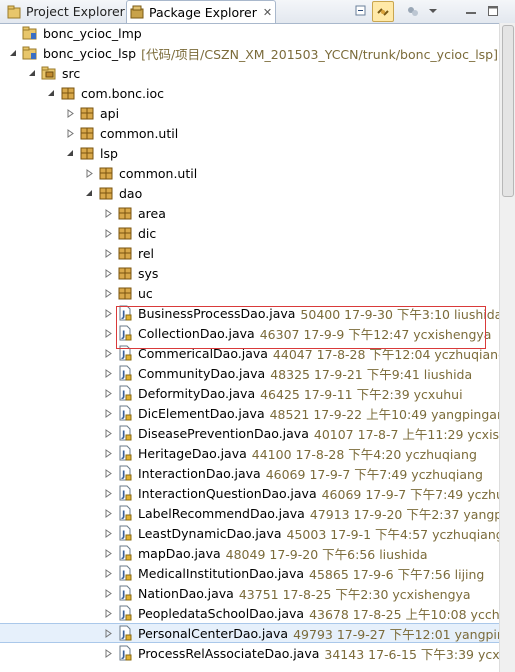 The height and width of the screenshot is (672, 515). What do you see at coordinates (192, 453) in the screenshot?
I see `tree-label: HeritageDao.java` at bounding box center [192, 453].